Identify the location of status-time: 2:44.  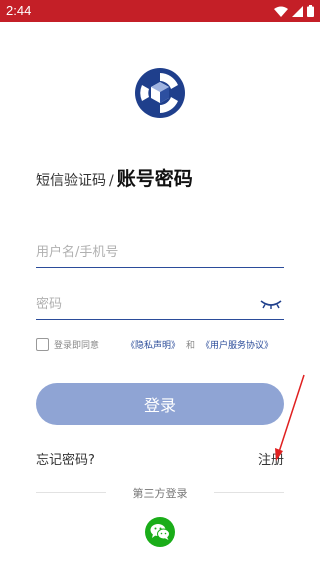
(19, 10).